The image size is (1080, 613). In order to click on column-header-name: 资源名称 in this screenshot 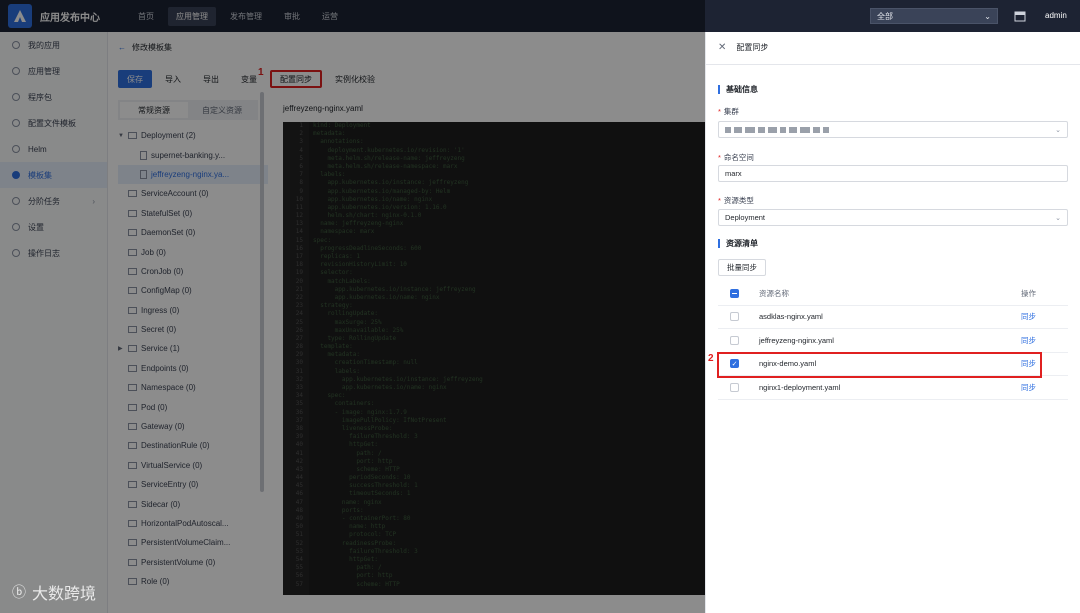, I will do `click(774, 293)`.